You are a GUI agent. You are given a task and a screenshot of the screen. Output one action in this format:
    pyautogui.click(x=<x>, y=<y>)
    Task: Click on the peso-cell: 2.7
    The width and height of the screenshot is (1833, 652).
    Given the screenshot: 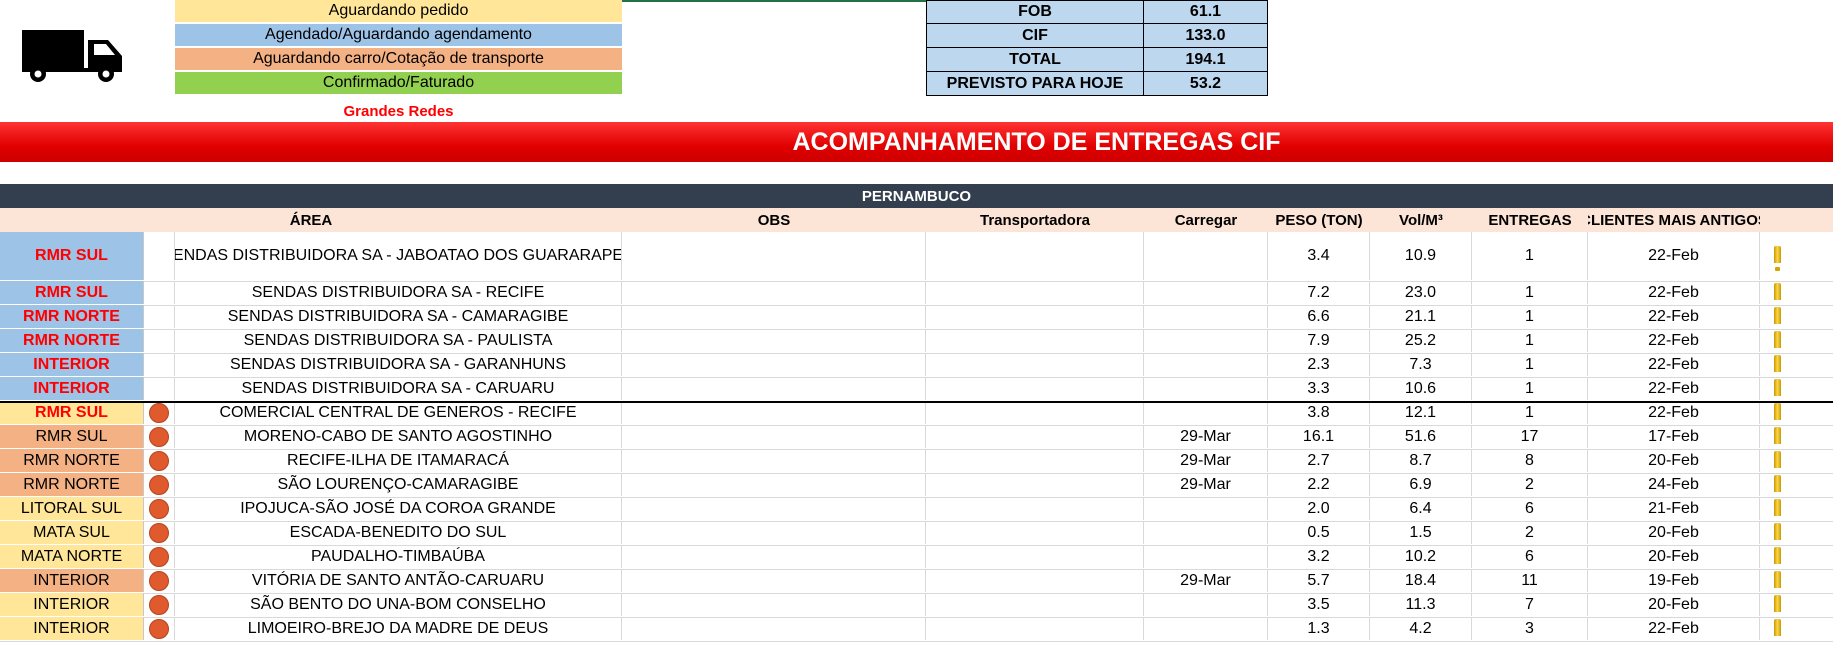 What is the action you would take?
    pyautogui.click(x=1319, y=460)
    